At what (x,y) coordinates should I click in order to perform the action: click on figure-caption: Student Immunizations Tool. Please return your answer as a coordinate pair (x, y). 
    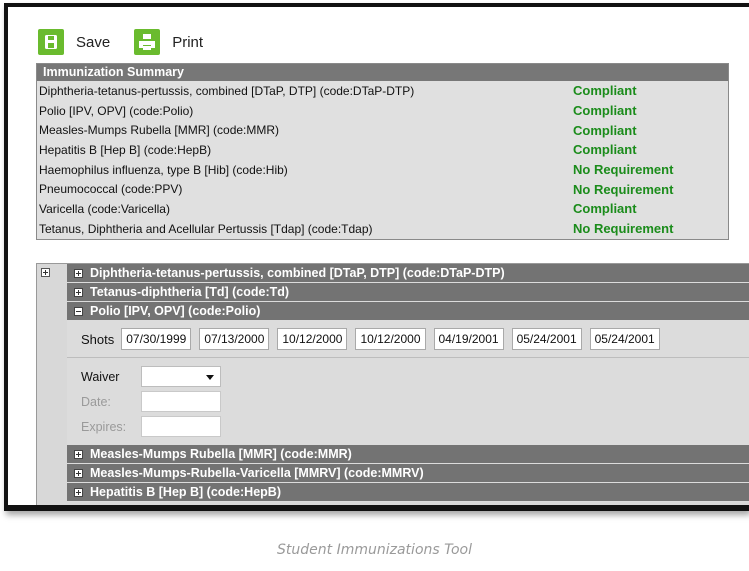
    Looking at the image, I should click on (374, 550).